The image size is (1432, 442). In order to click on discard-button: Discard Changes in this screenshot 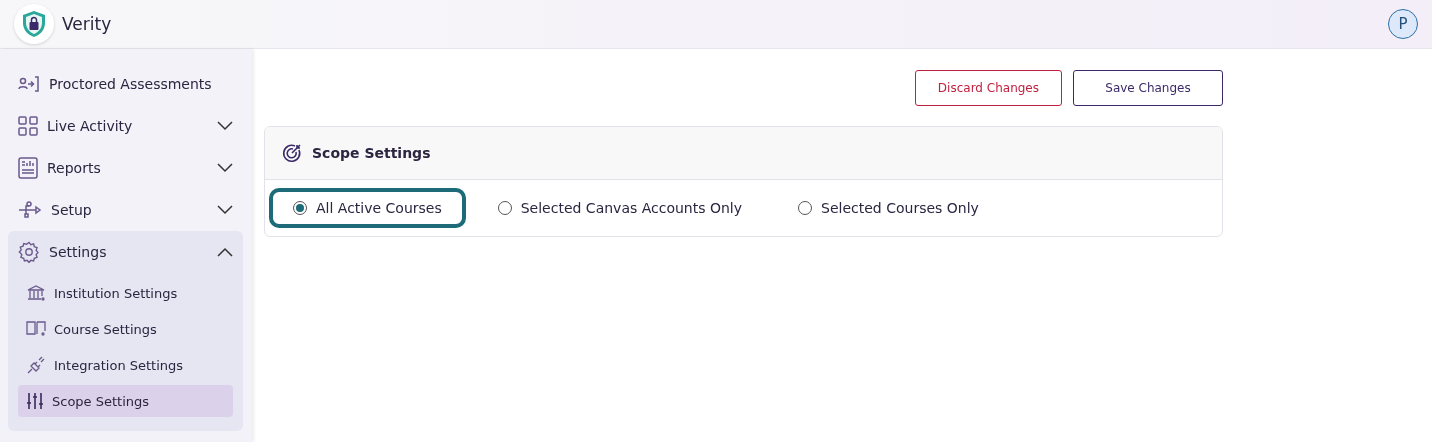, I will do `click(988, 88)`.